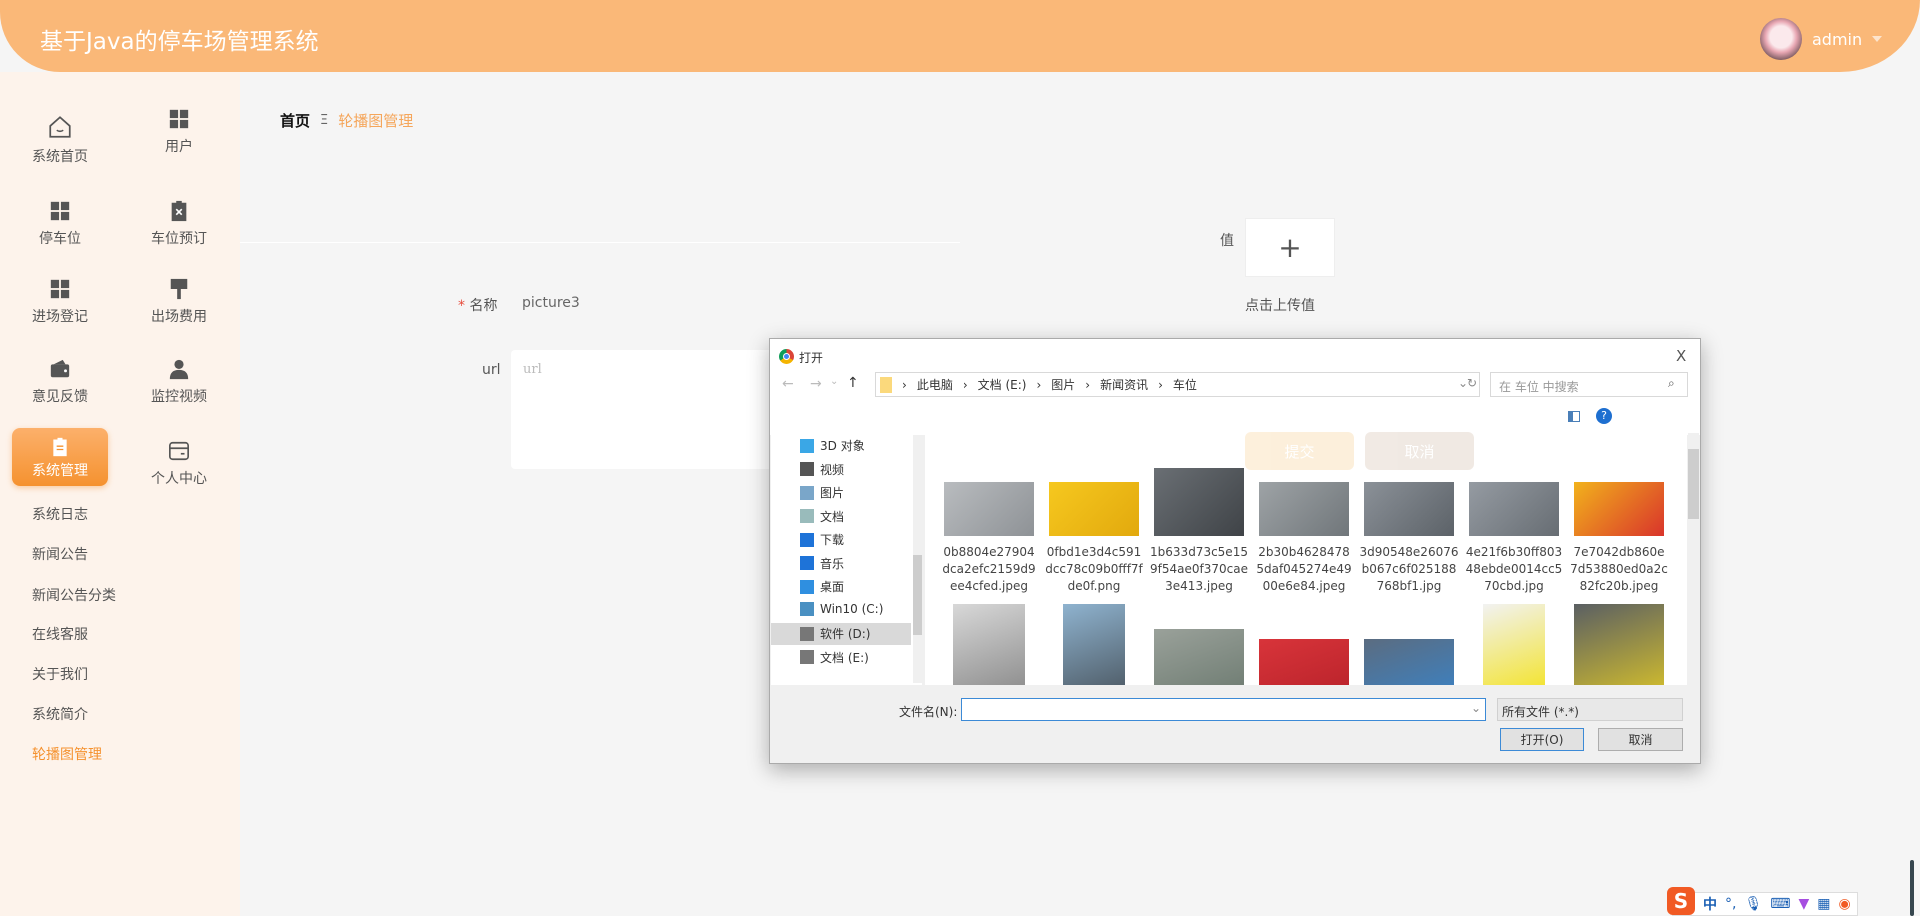 This screenshot has height=916, width=1920. Describe the element at coordinates (822, 563) in the screenshot. I see `tree-item: 音乐` at that location.